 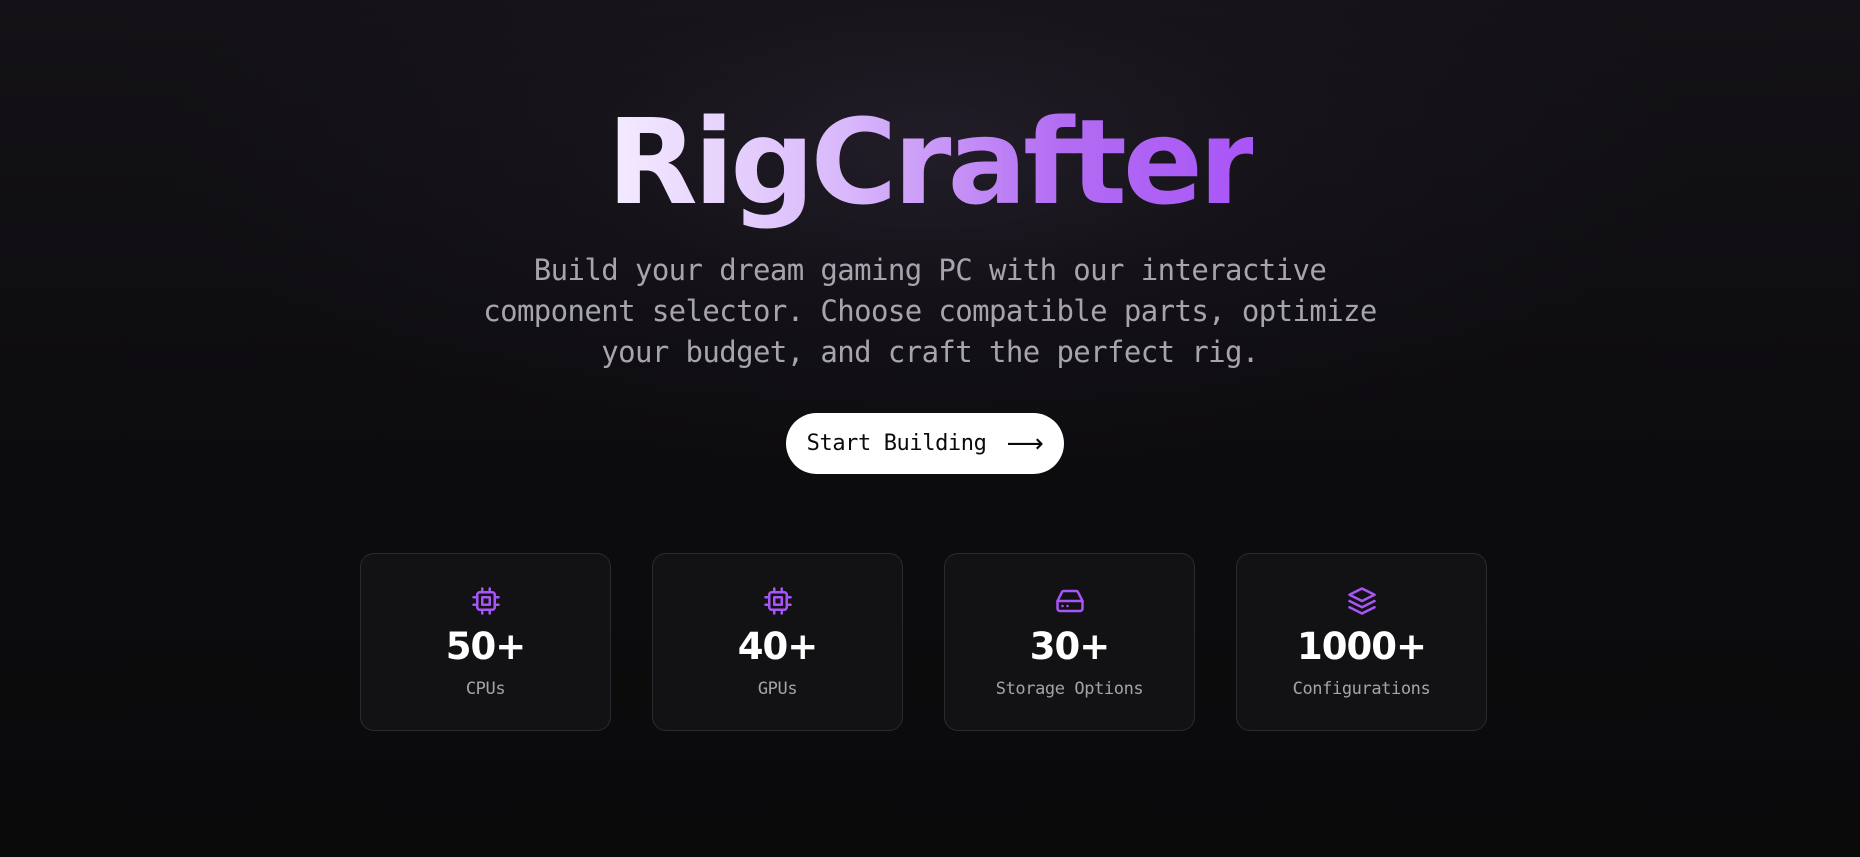 I want to click on stat-label: CPUs, so click(x=485, y=689).